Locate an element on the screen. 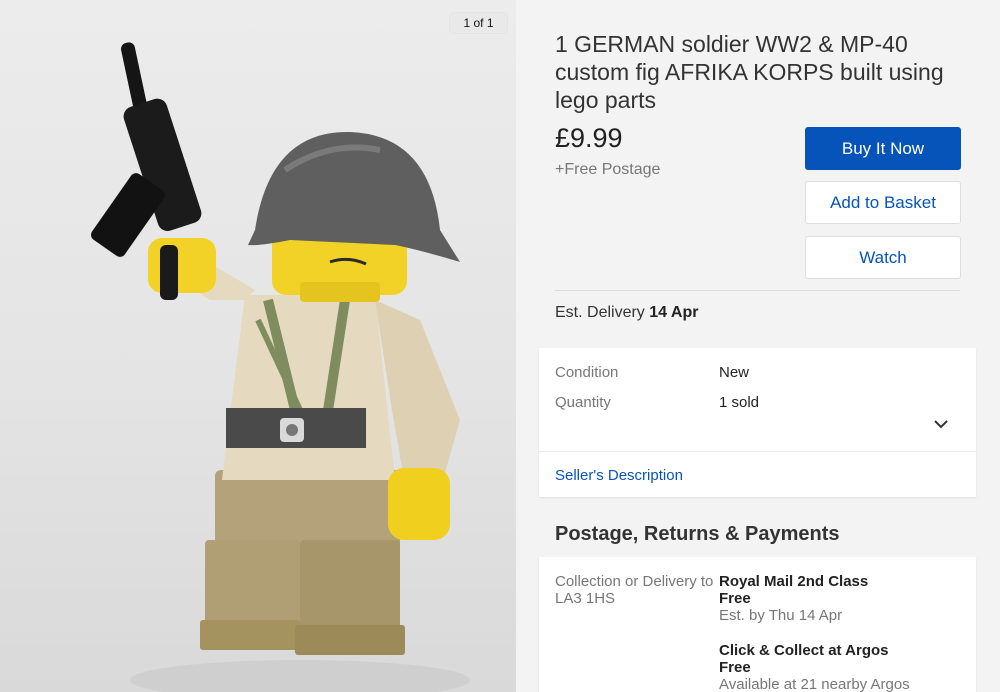 The height and width of the screenshot is (692, 1000). postage-availability: Available at 21 nearby Argos is located at coordinates (814, 684).